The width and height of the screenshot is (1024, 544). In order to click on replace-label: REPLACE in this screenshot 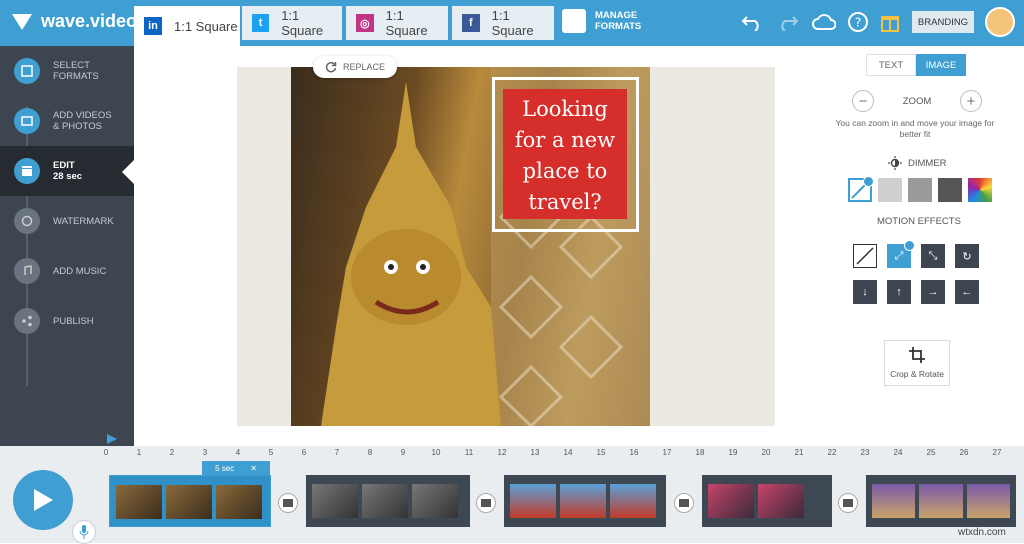, I will do `click(364, 67)`.